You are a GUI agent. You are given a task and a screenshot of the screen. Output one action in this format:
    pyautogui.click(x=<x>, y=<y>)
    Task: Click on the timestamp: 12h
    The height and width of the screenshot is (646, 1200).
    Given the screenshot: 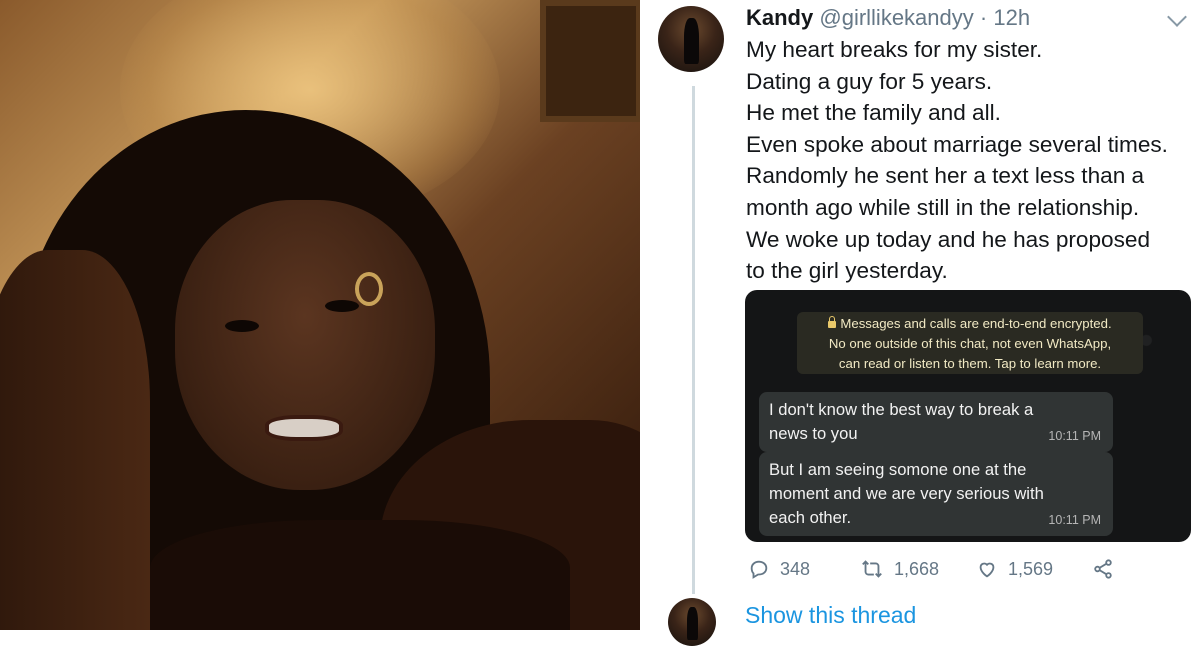 What is the action you would take?
    pyautogui.click(x=1011, y=17)
    